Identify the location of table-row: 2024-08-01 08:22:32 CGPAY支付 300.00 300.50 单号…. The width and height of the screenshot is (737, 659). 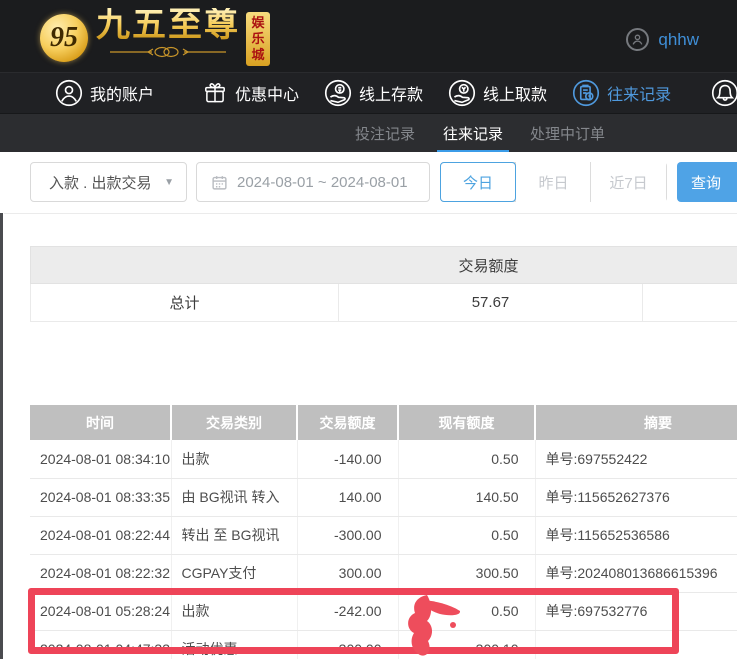
(383, 573).